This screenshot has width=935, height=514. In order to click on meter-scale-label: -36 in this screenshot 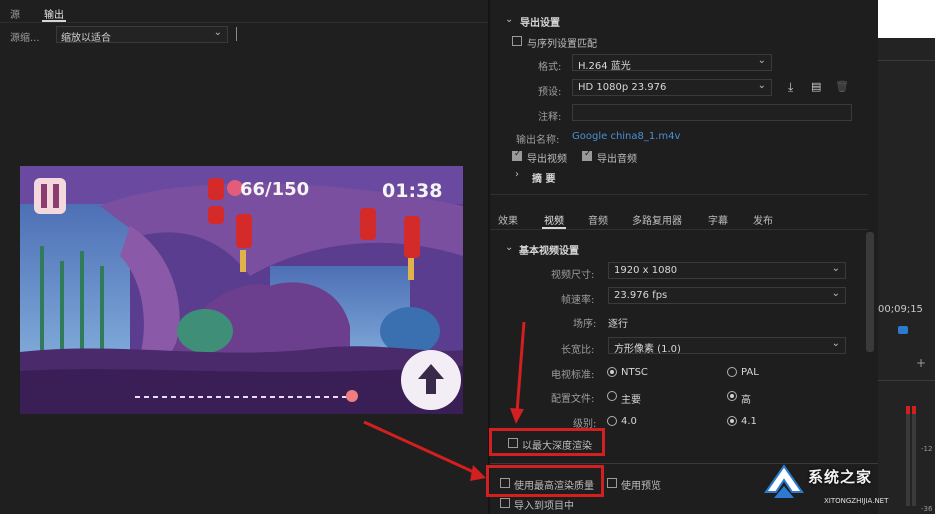, I will do `click(927, 509)`.